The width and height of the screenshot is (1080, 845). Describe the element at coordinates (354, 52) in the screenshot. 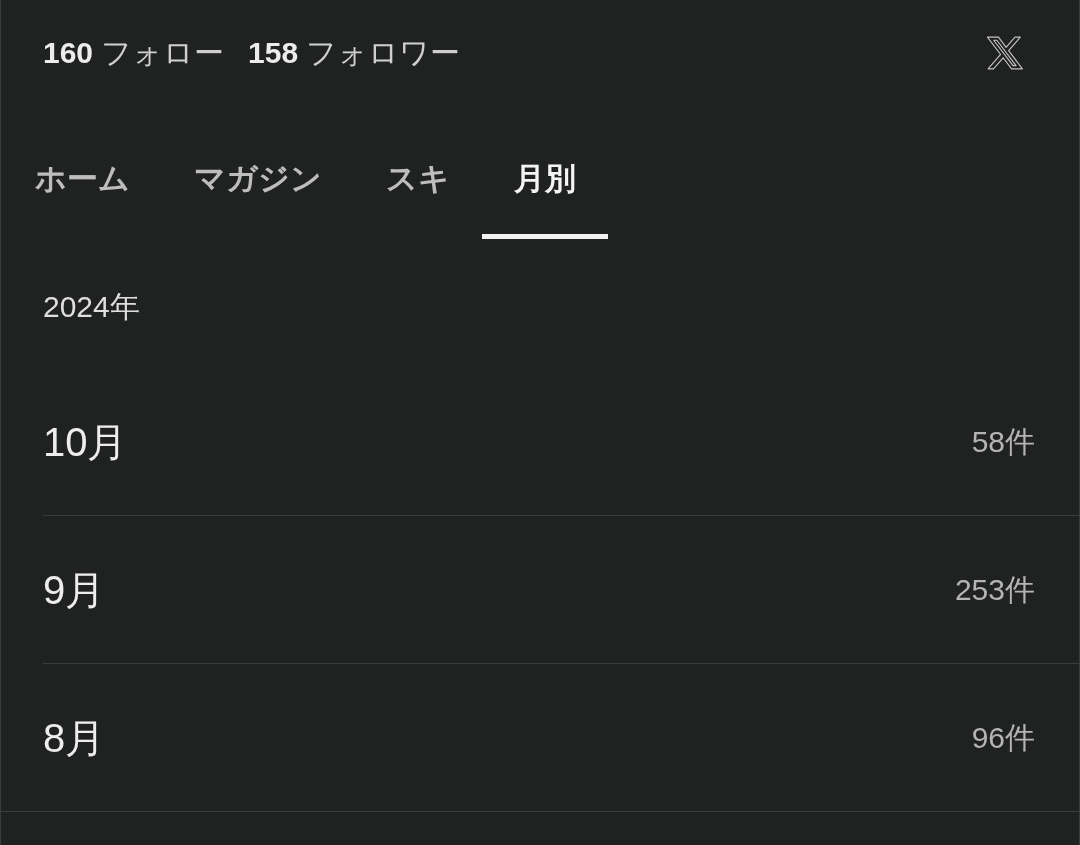

I see `follow-count-link: 158 フォロワー` at that location.